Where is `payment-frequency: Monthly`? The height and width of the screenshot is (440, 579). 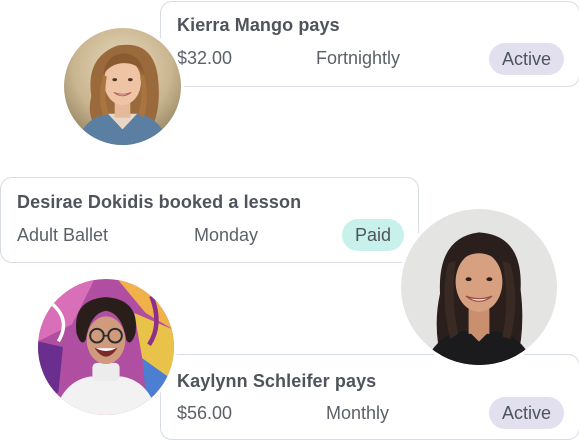 payment-frequency: Monthly is located at coordinates (358, 413).